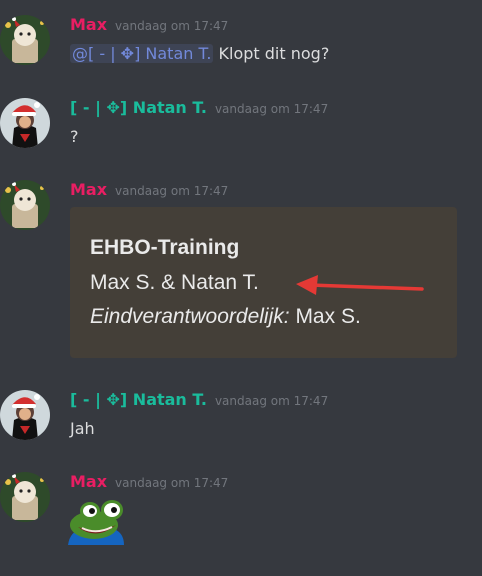 The height and width of the screenshot is (576, 482). I want to click on red-arrow-icon, so click(360, 285).